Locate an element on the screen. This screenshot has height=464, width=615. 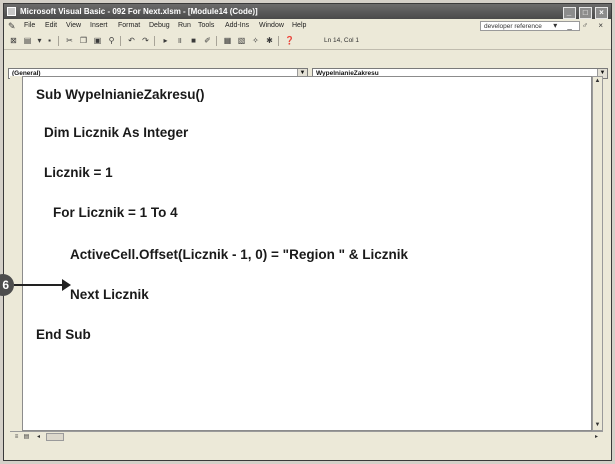
vba-menu-icon: ✎ is located at coordinates (13, 26).